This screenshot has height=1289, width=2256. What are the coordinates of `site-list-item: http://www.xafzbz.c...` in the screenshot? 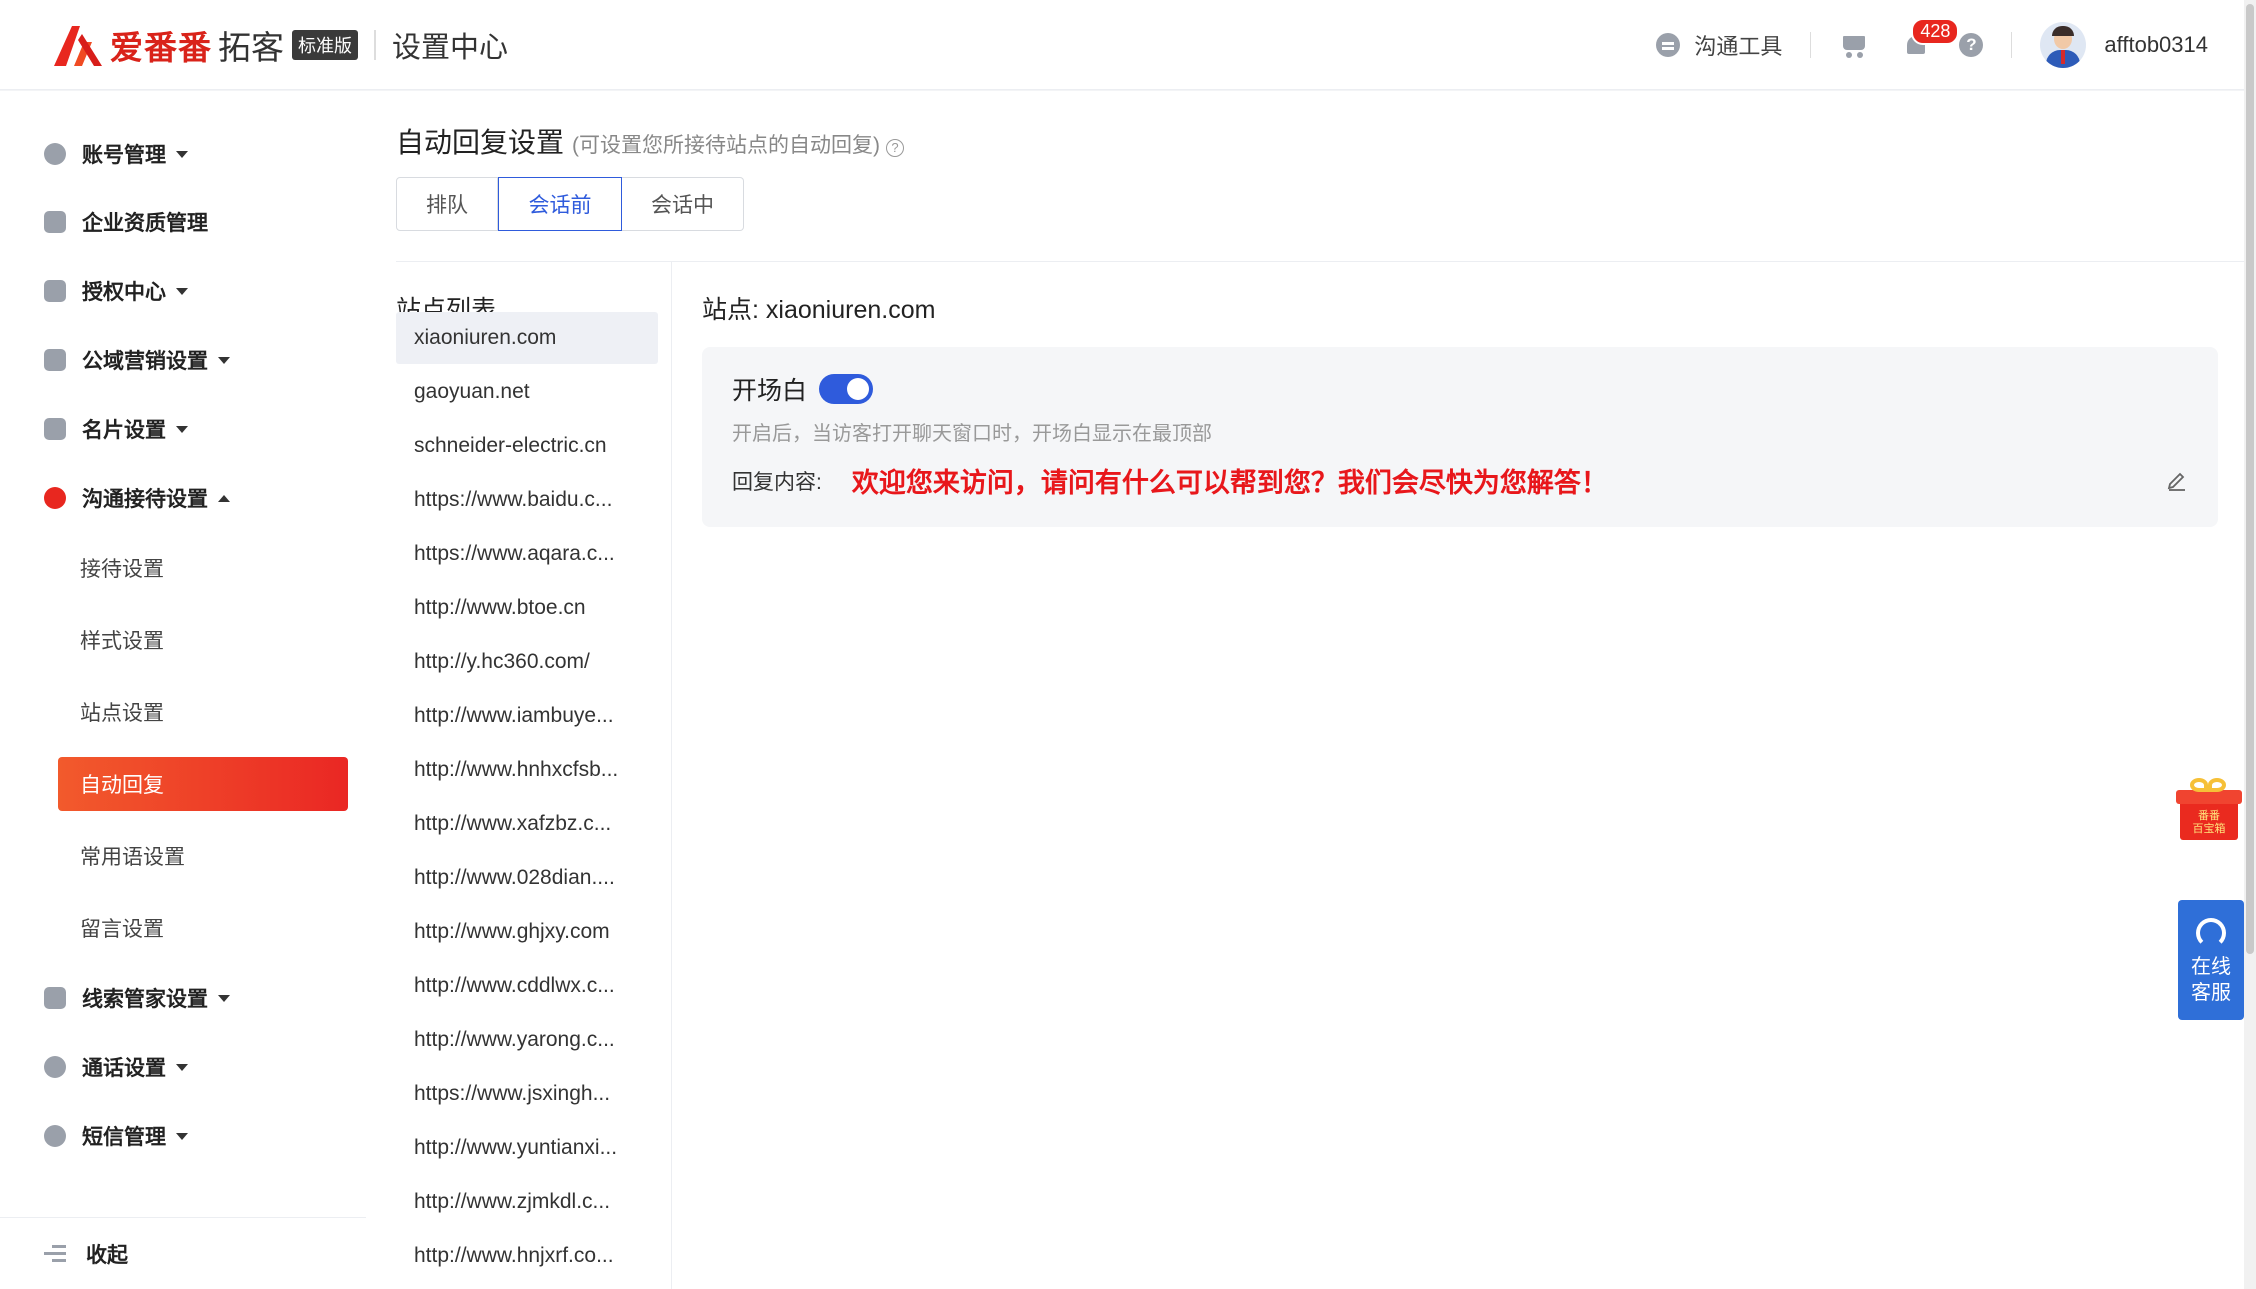 It's located at (527, 824).